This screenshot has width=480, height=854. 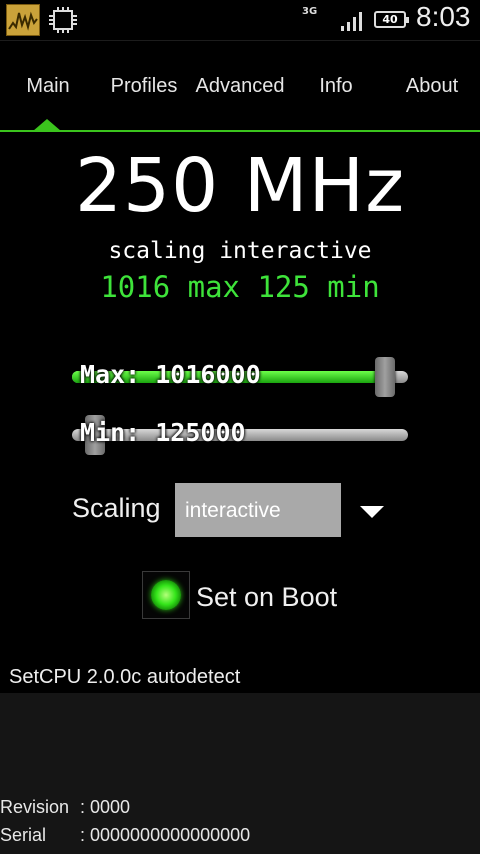 I want to click on setcpu-app-icon, so click(x=23, y=20).